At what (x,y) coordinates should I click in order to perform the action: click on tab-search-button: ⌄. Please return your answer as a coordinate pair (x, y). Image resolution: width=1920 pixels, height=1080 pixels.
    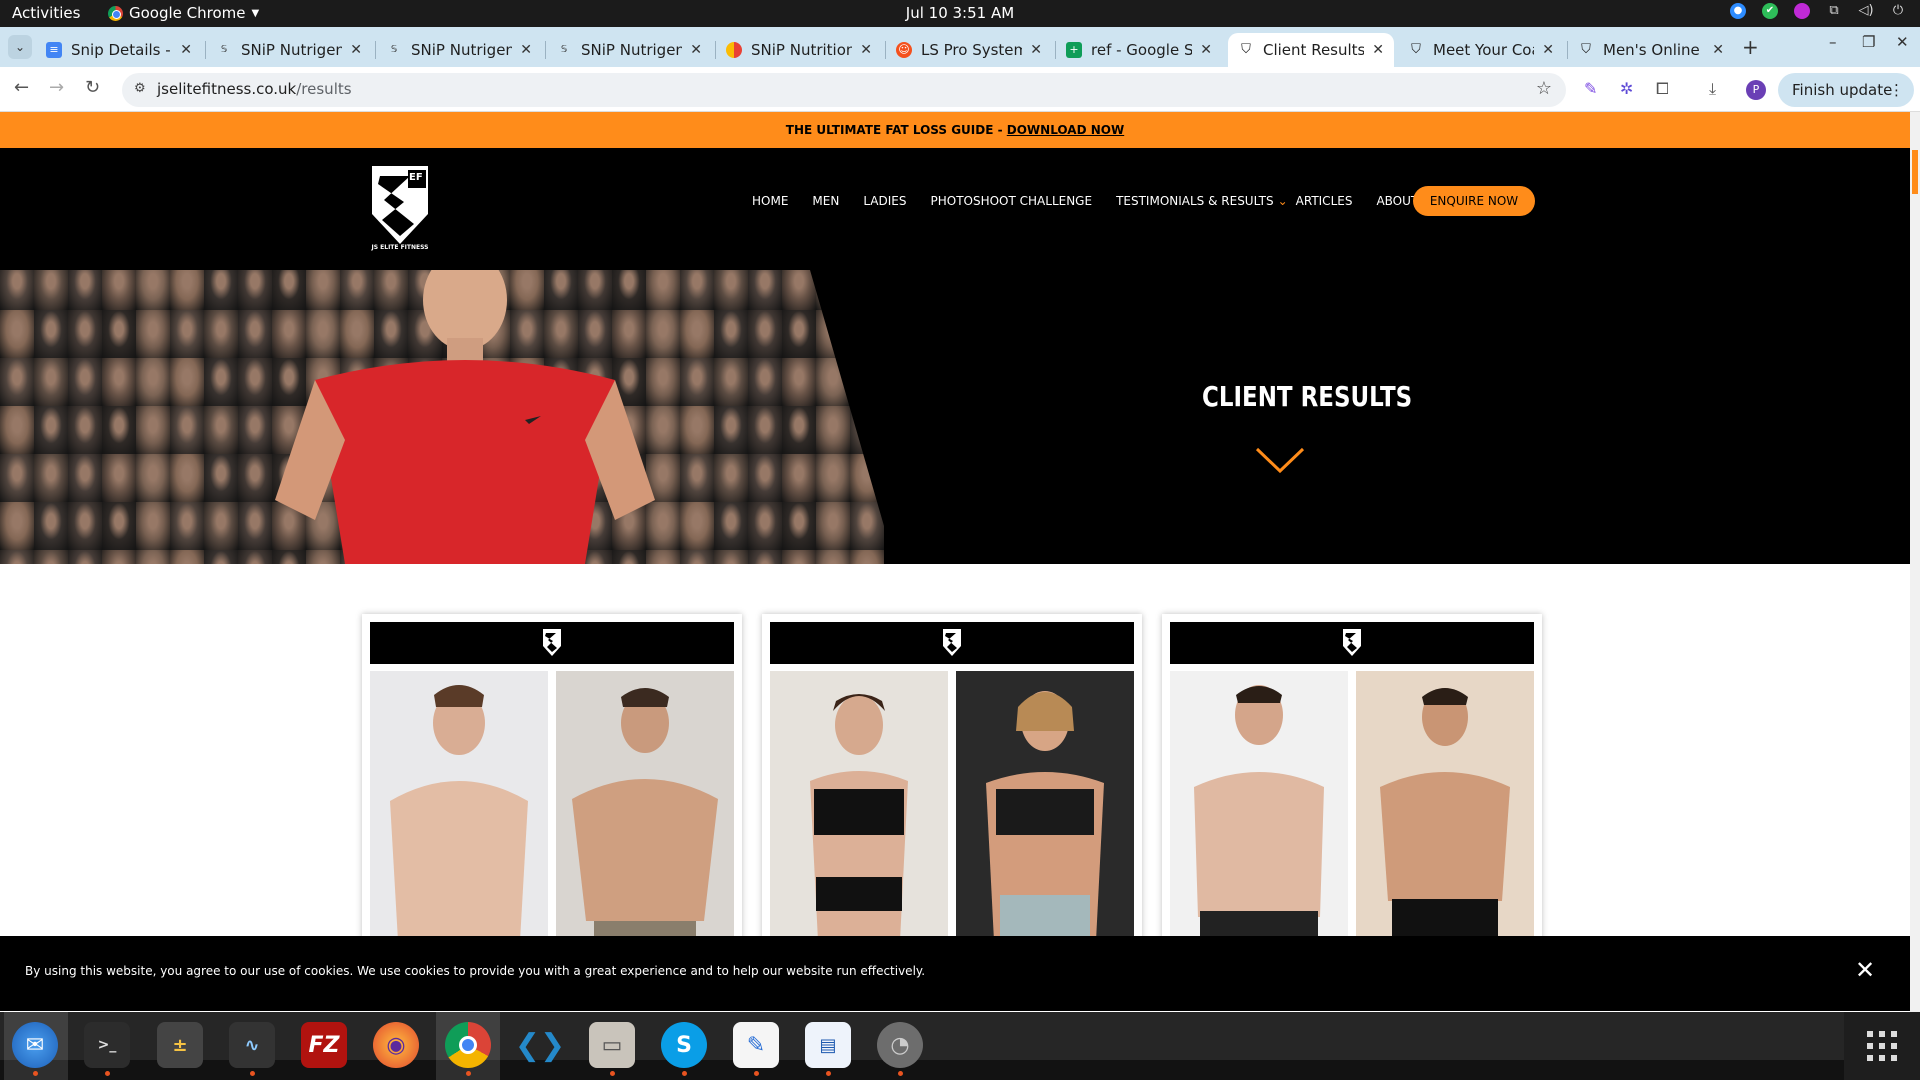
    Looking at the image, I should click on (20, 47).